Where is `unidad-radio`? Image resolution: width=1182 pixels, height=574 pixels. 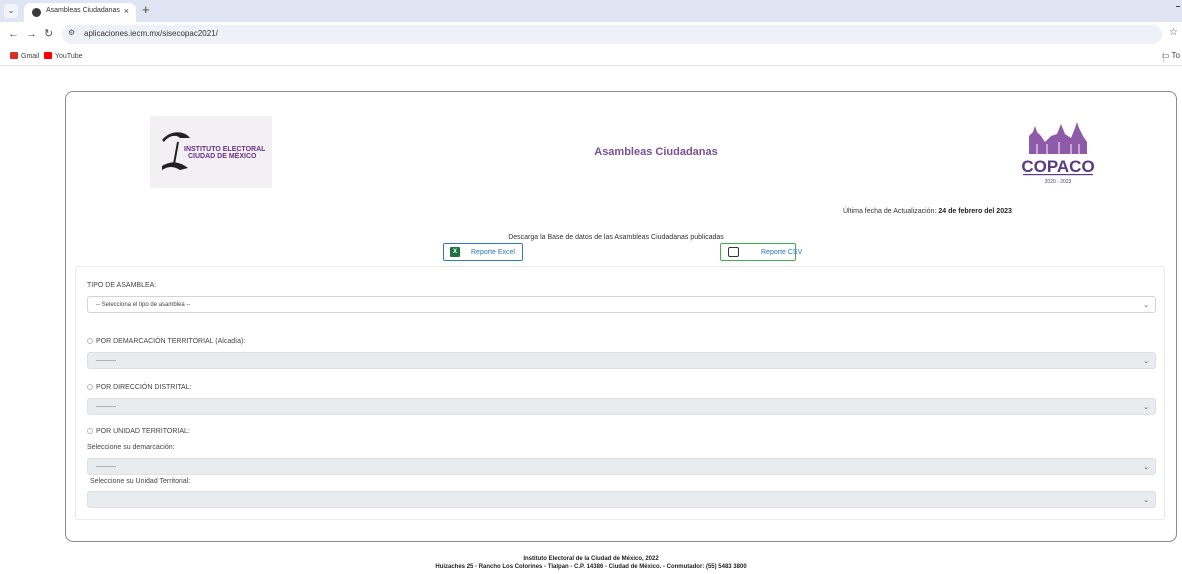
unidad-radio is located at coordinates (90, 431).